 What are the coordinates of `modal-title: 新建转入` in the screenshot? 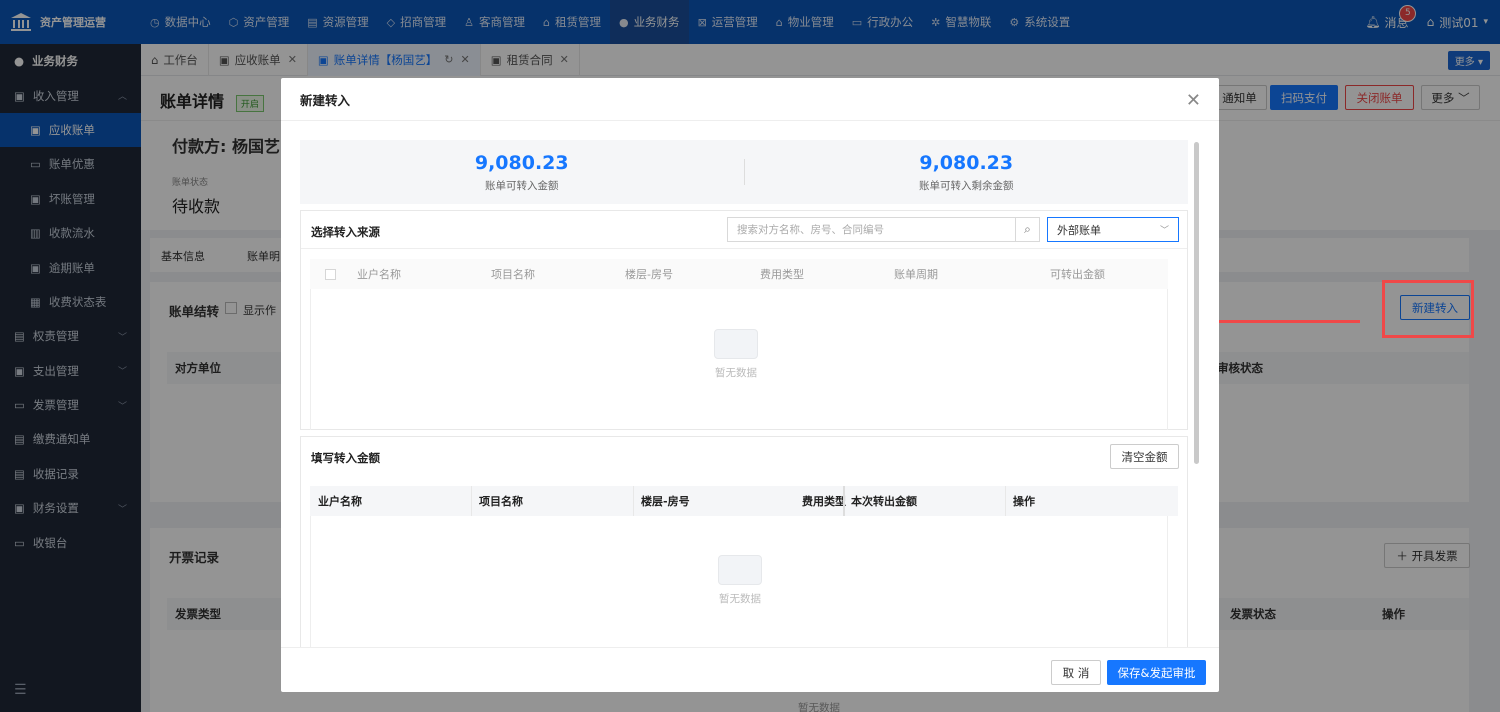 It's located at (750, 99).